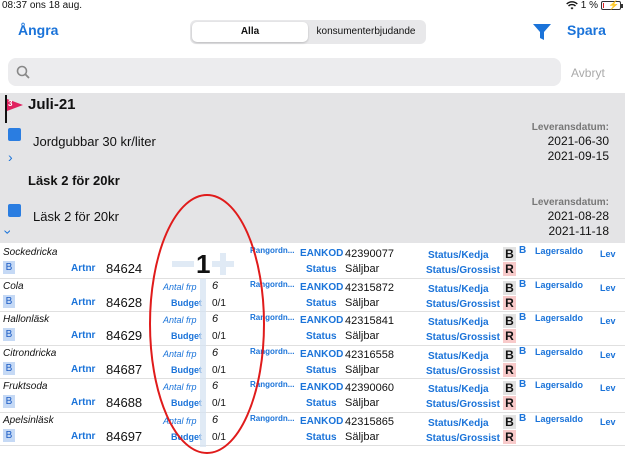  What do you see at coordinates (589, 5) in the screenshot?
I see `battery-percent: 1 %` at bounding box center [589, 5].